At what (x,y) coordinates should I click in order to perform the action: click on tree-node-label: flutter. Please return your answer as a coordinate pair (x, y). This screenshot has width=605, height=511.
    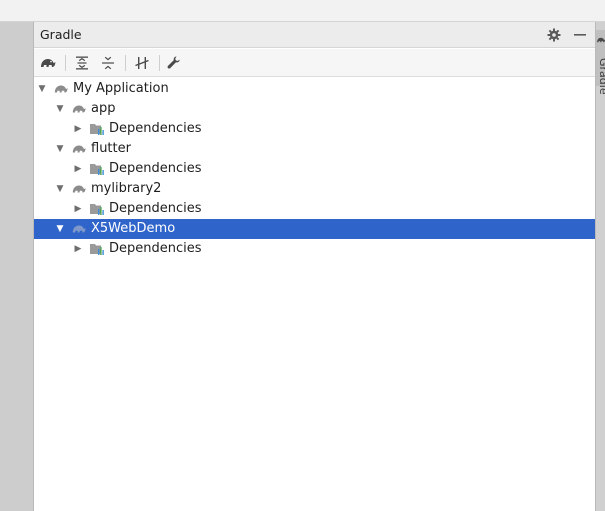
    Looking at the image, I should click on (111, 148).